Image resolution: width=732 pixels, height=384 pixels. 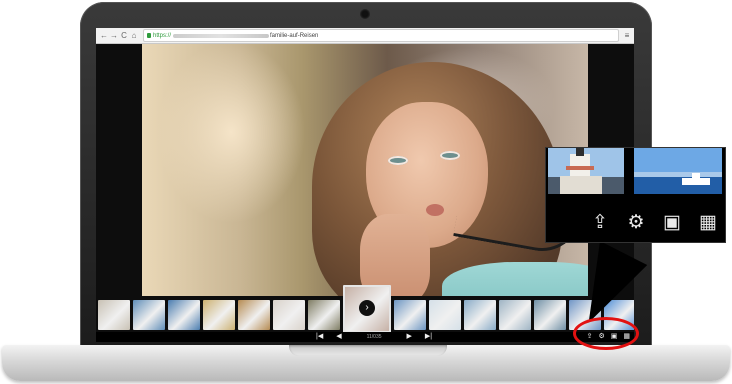 I want to click on next-icon: ›, so click(x=367, y=307).